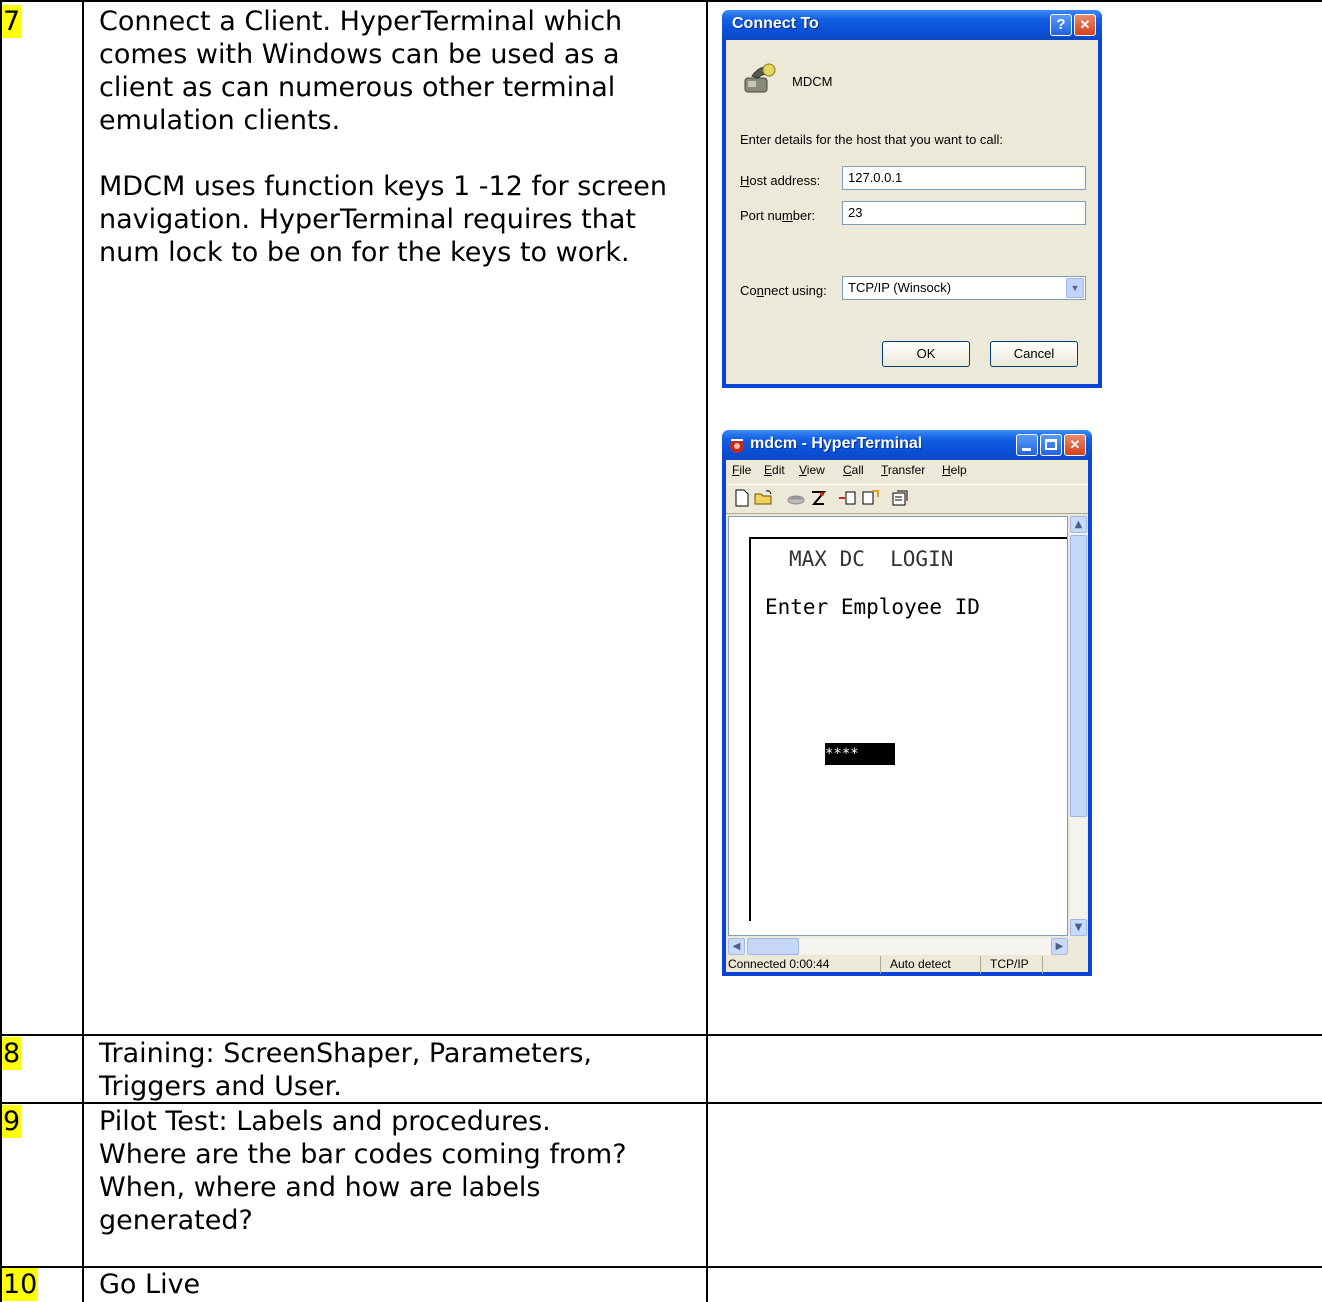  Describe the element at coordinates (150, 1284) in the screenshot. I see `step-description-10: Go Live` at that location.